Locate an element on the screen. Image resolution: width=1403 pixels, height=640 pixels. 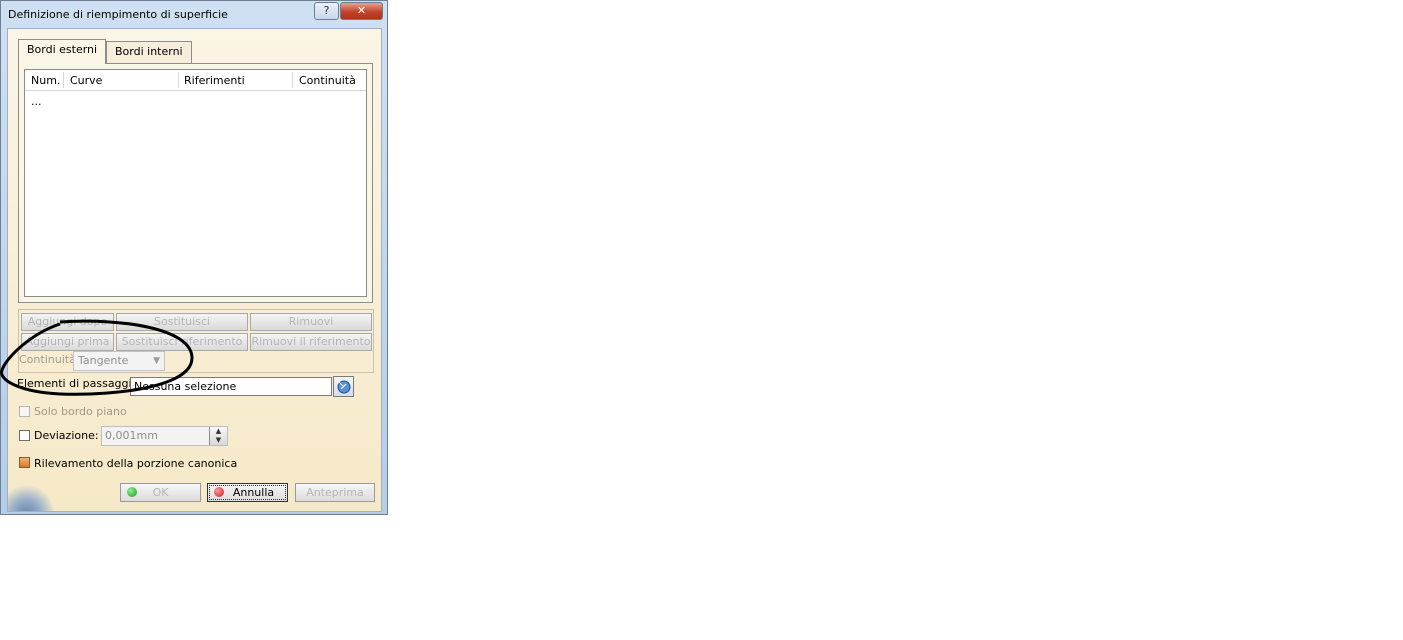
aggiungi-dopo-button: Aggiungi dopo is located at coordinates (67, 322).